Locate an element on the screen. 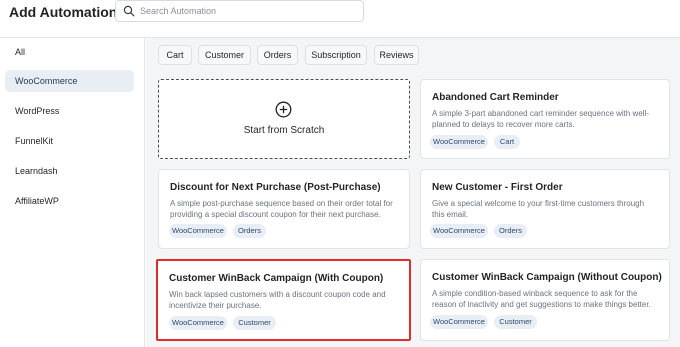 This screenshot has height=347, width=680. tag-cart: Cart is located at coordinates (507, 142).